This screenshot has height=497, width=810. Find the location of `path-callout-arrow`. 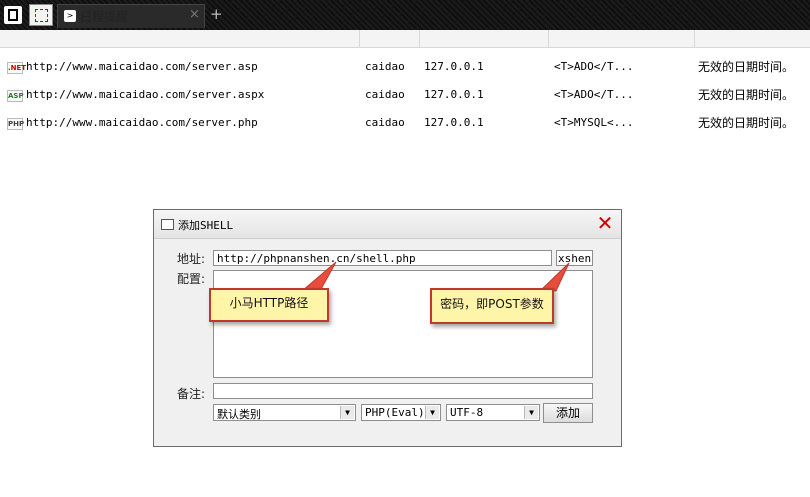

path-callout-arrow is located at coordinates (318, 276).